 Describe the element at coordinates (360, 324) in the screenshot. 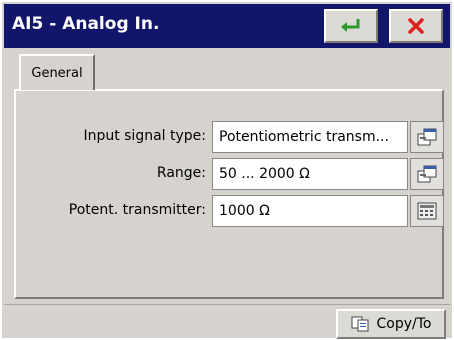

I see `copy-icon` at that location.